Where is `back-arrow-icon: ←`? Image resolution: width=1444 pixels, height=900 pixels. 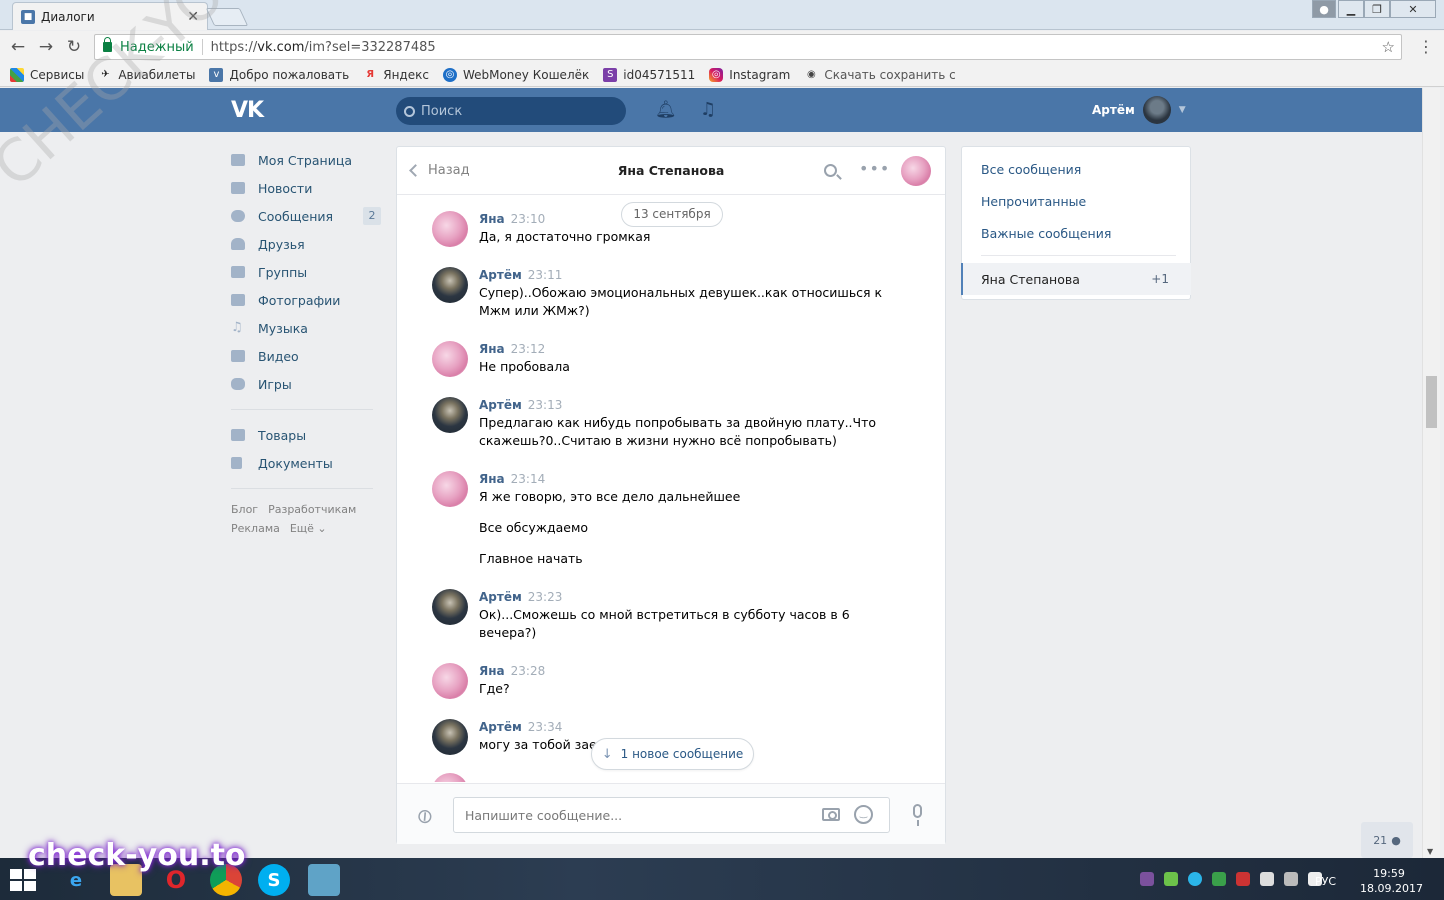 back-arrow-icon: ← is located at coordinates (18, 47).